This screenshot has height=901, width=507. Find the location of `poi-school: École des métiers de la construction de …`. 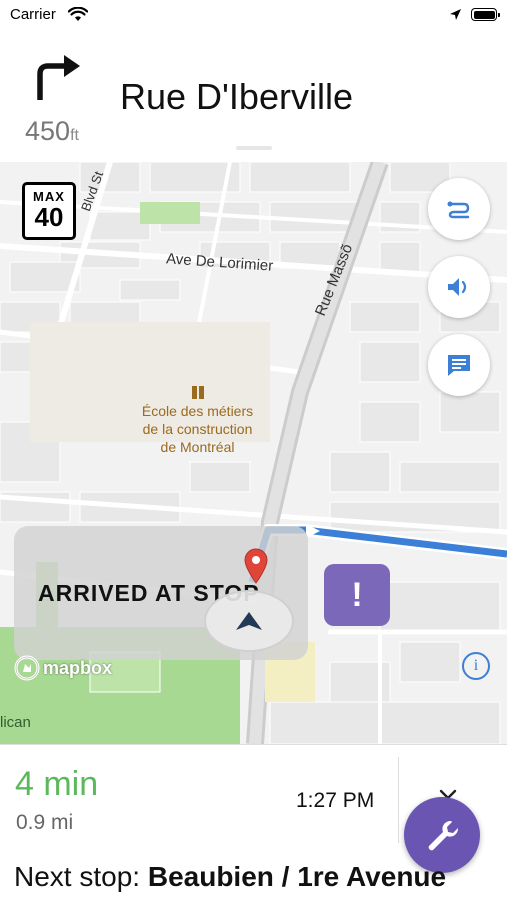

poi-school: École des métiers de la construction de … is located at coordinates (197, 420).